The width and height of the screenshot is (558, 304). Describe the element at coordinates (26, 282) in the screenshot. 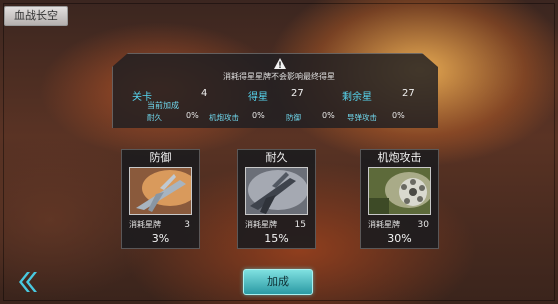

I see `back-chevron-icon` at that location.